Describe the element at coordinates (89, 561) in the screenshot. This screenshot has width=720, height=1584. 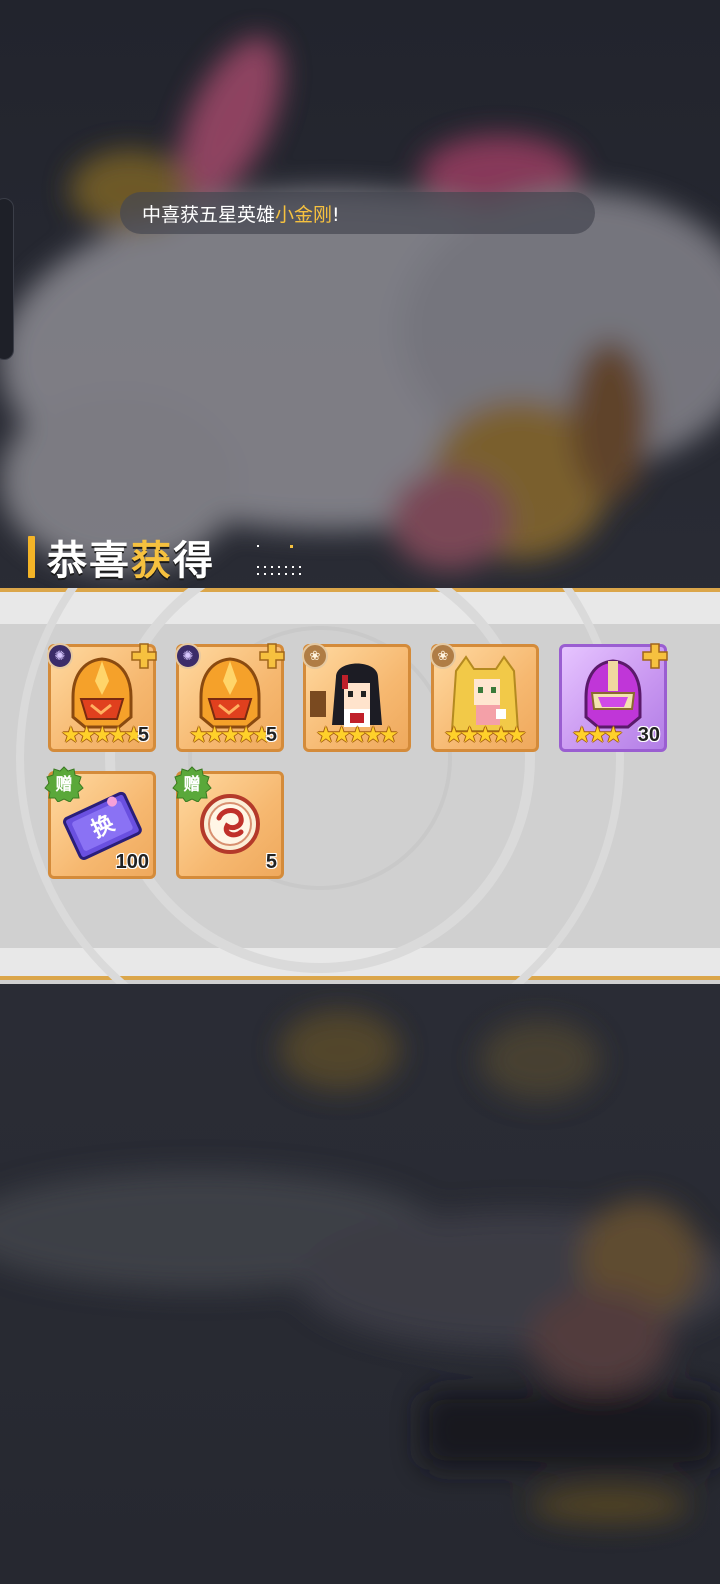
I see `title-part-1: 恭喜` at that location.